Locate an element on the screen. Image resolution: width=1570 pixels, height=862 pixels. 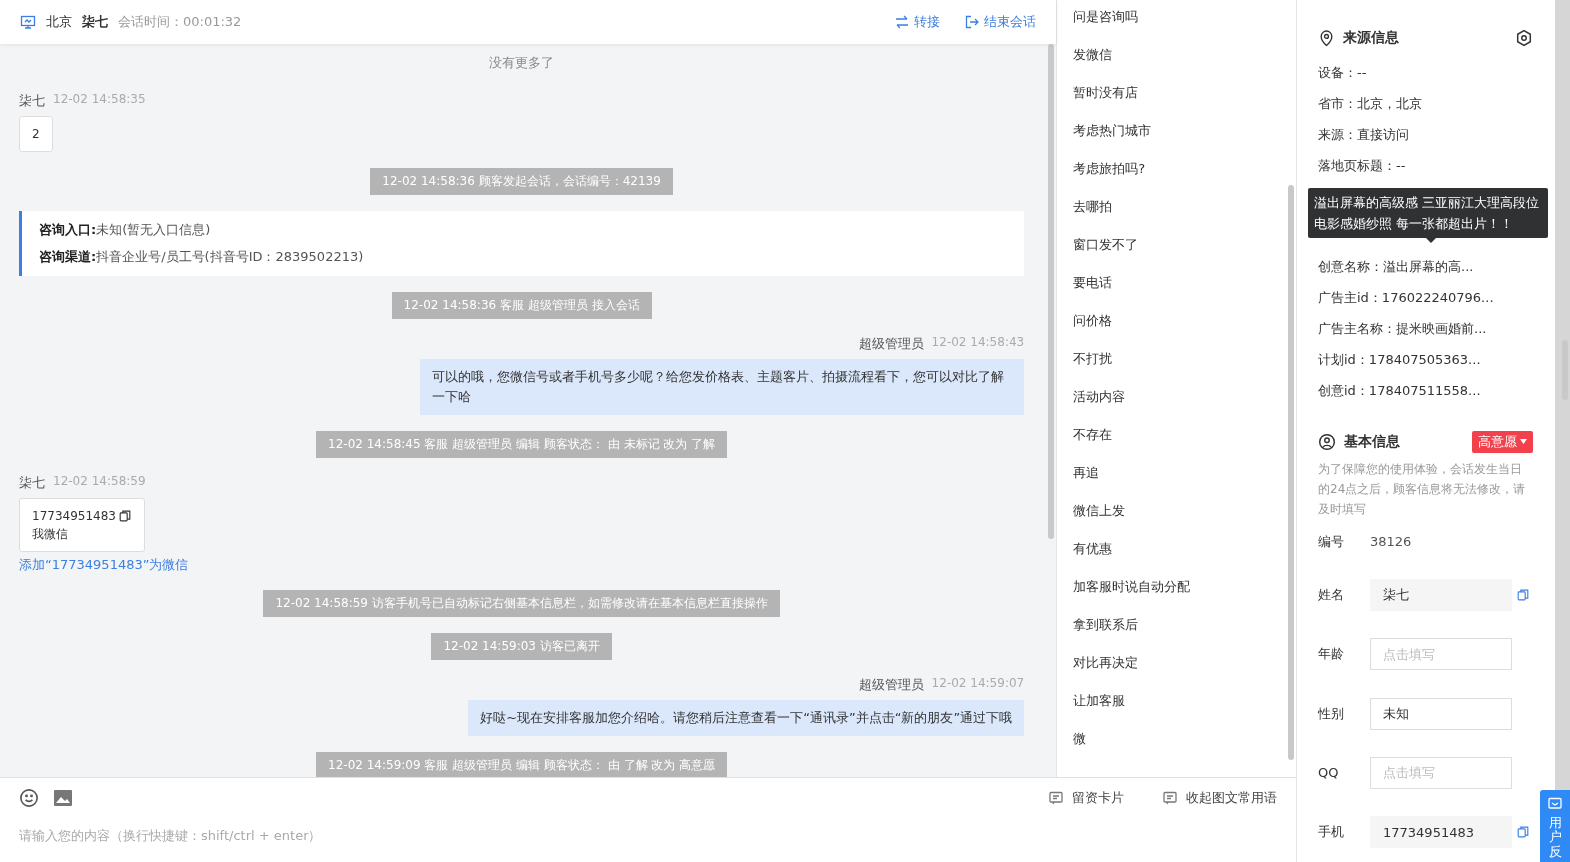
quick-reply-item: 考虑热门城市 is located at coordinates (1176, 138).